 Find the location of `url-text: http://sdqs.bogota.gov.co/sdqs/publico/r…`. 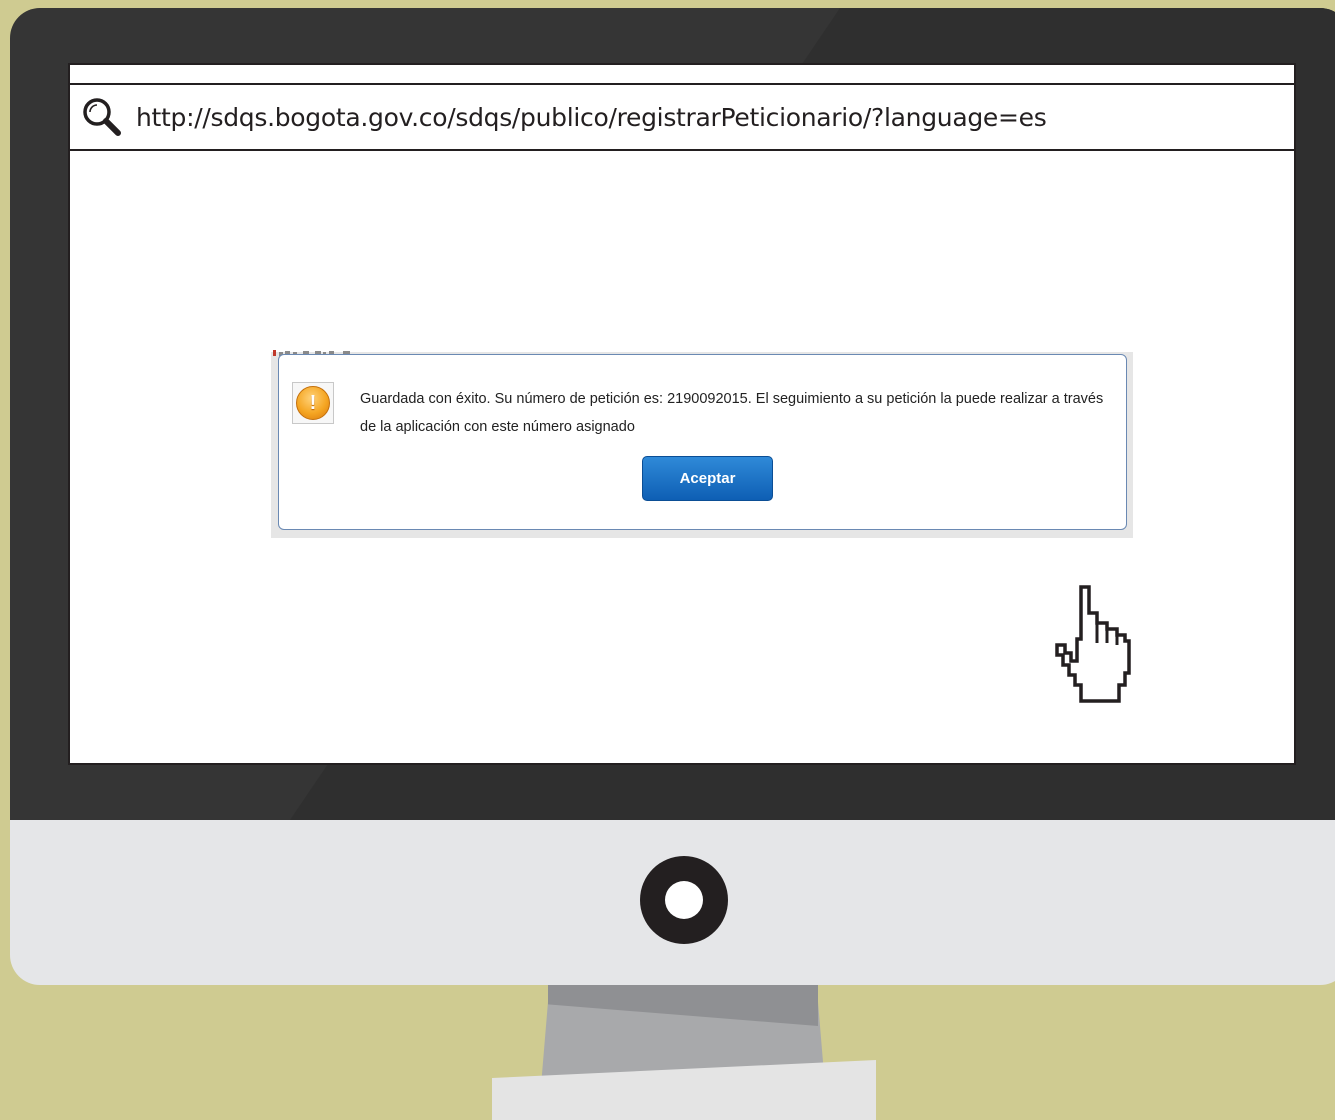

url-text: http://sdqs.bogota.gov.co/sdqs/publico/r… is located at coordinates (591, 117).